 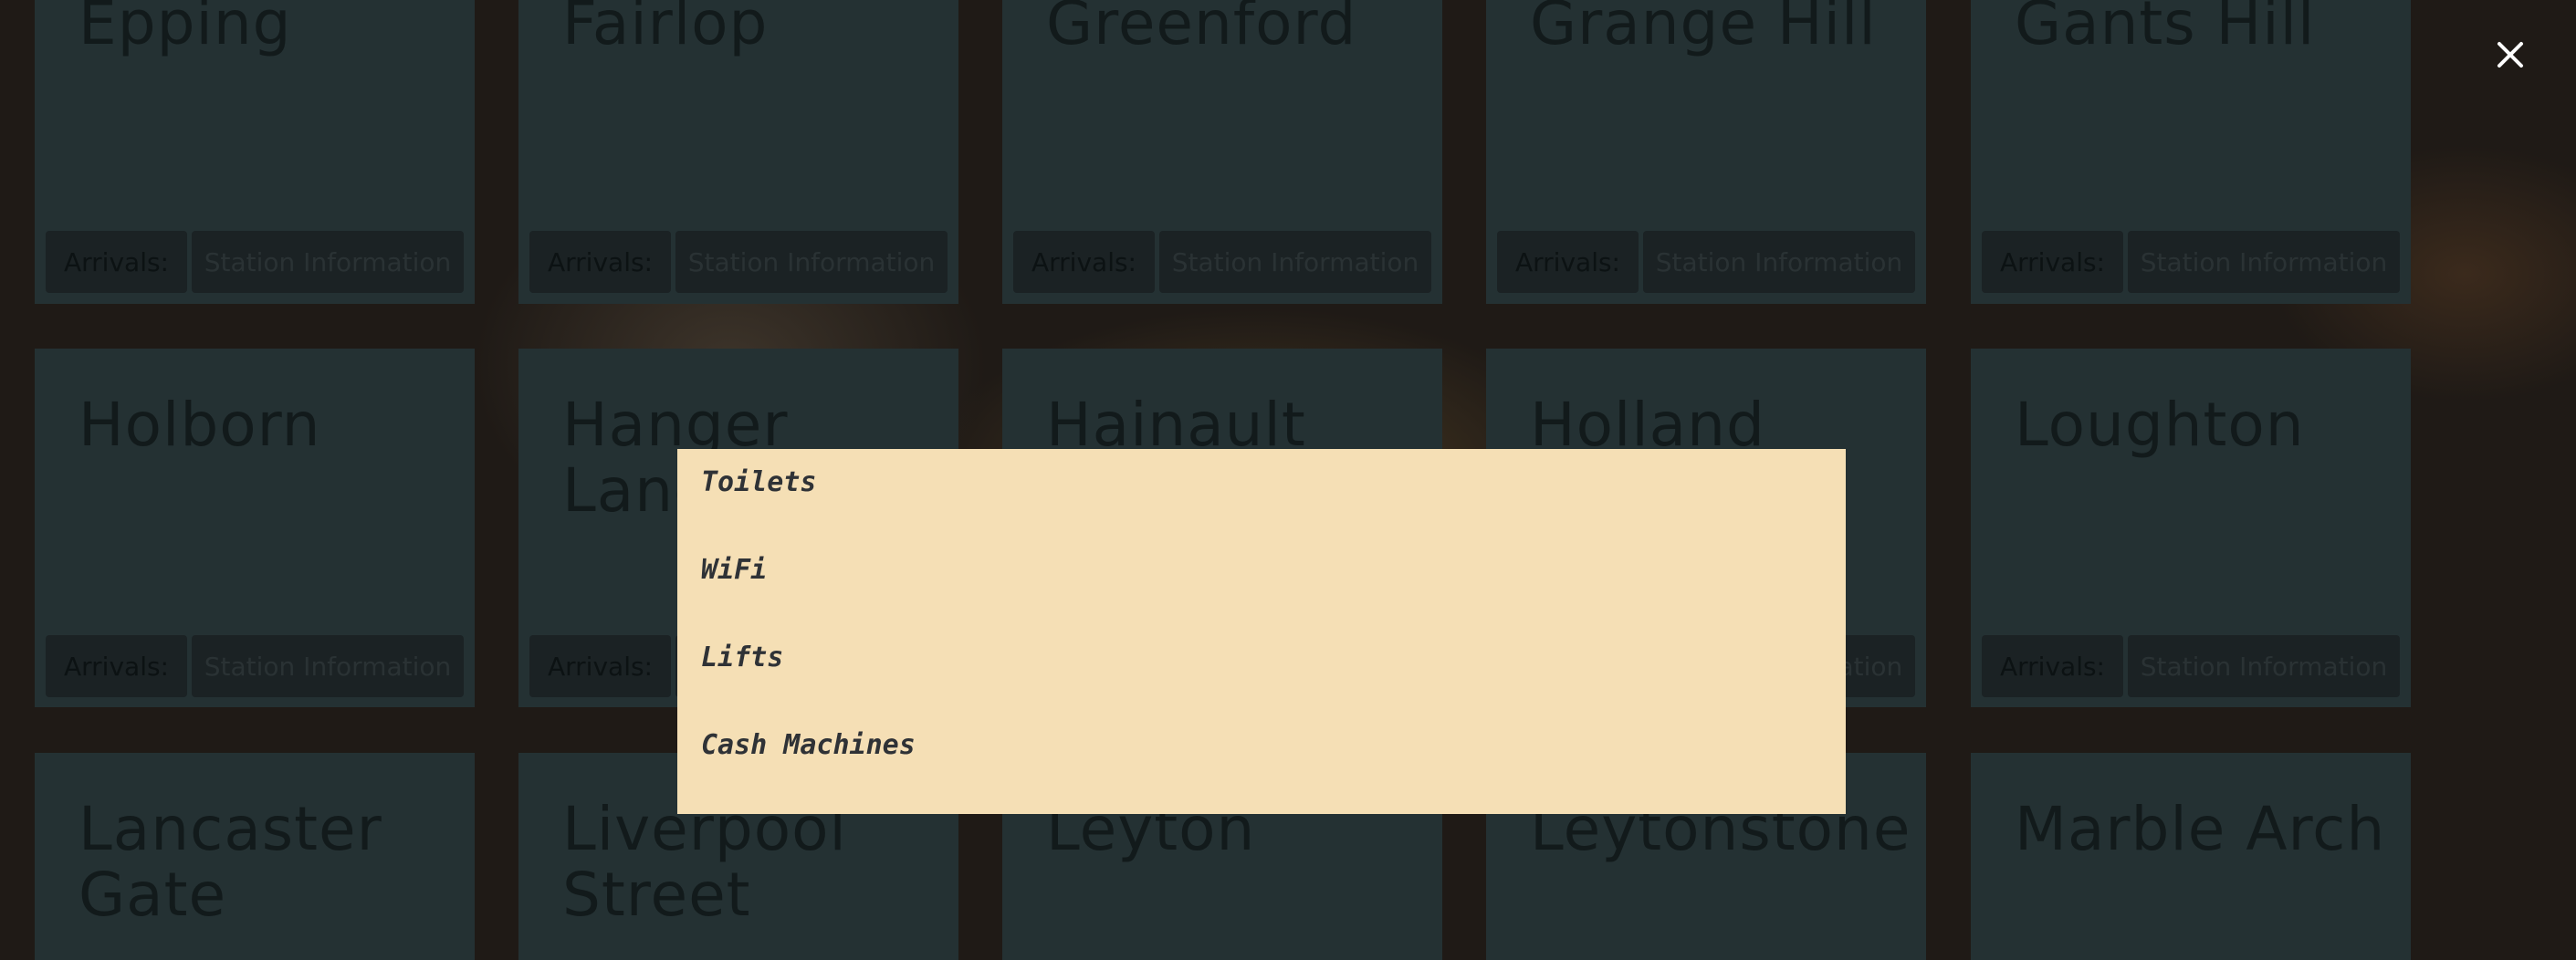 I want to click on facility-item: WiFi, so click(x=734, y=570).